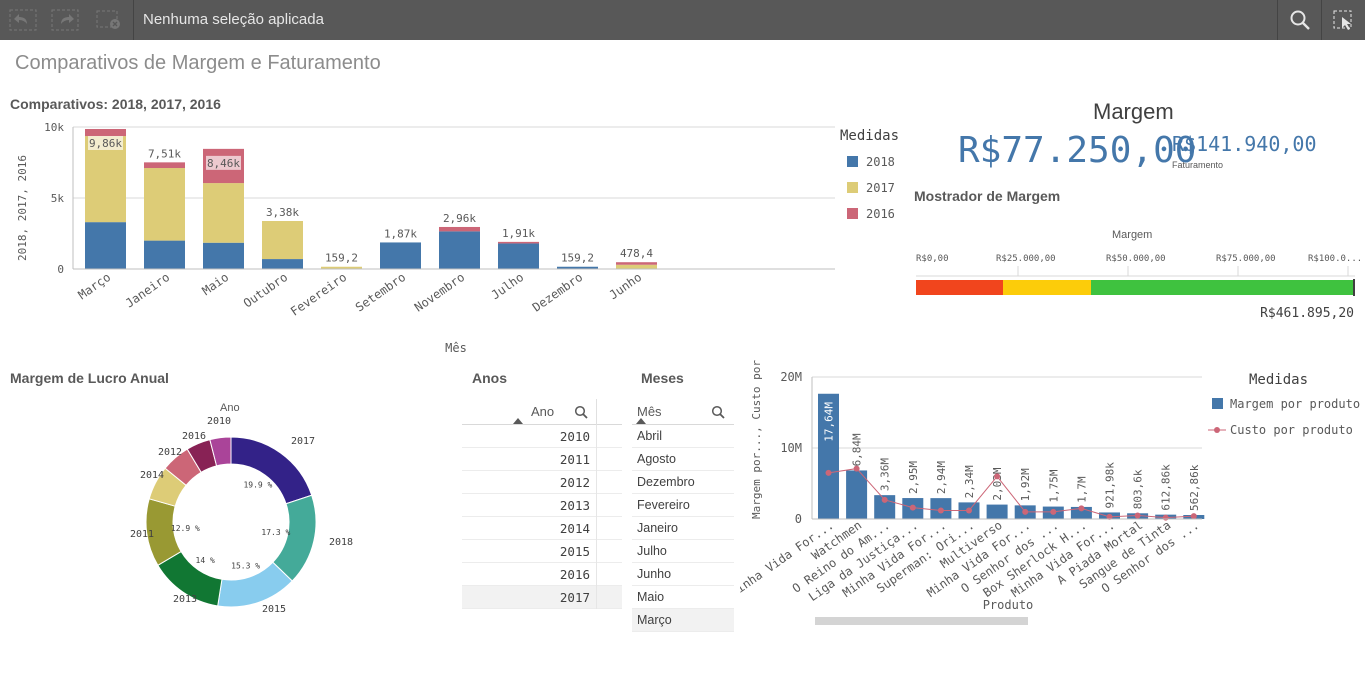 Image resolution: width=1365 pixels, height=678 pixels. I want to click on anos-header: Ano, so click(542, 412).